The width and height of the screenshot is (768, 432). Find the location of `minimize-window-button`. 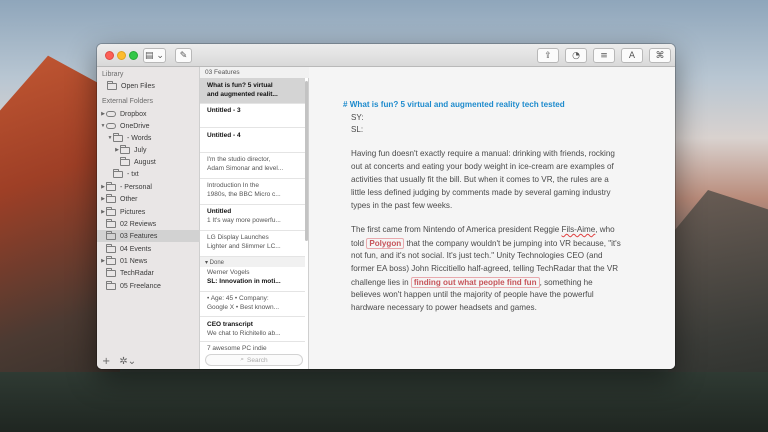

minimize-window-button is located at coordinates (121, 55).